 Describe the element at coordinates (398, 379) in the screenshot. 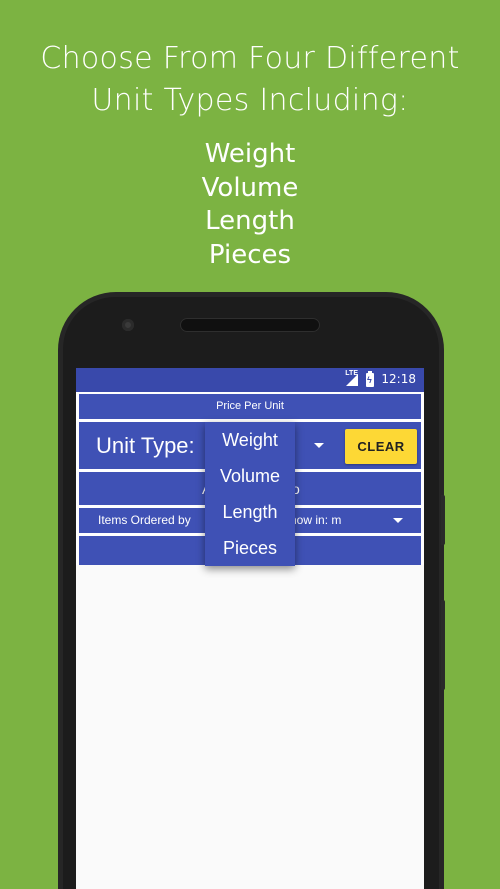

I see `status-time: 12:18` at that location.